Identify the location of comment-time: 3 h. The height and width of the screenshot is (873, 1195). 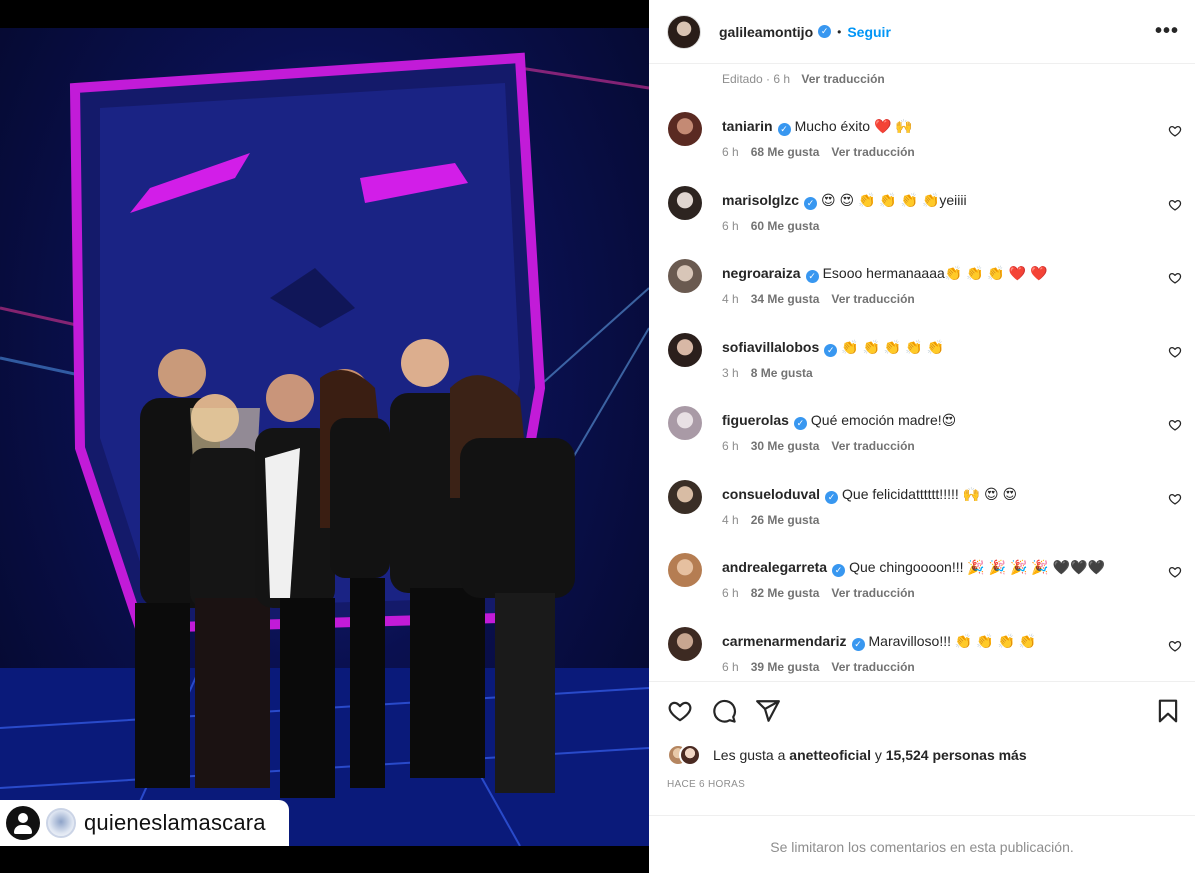
(730, 373).